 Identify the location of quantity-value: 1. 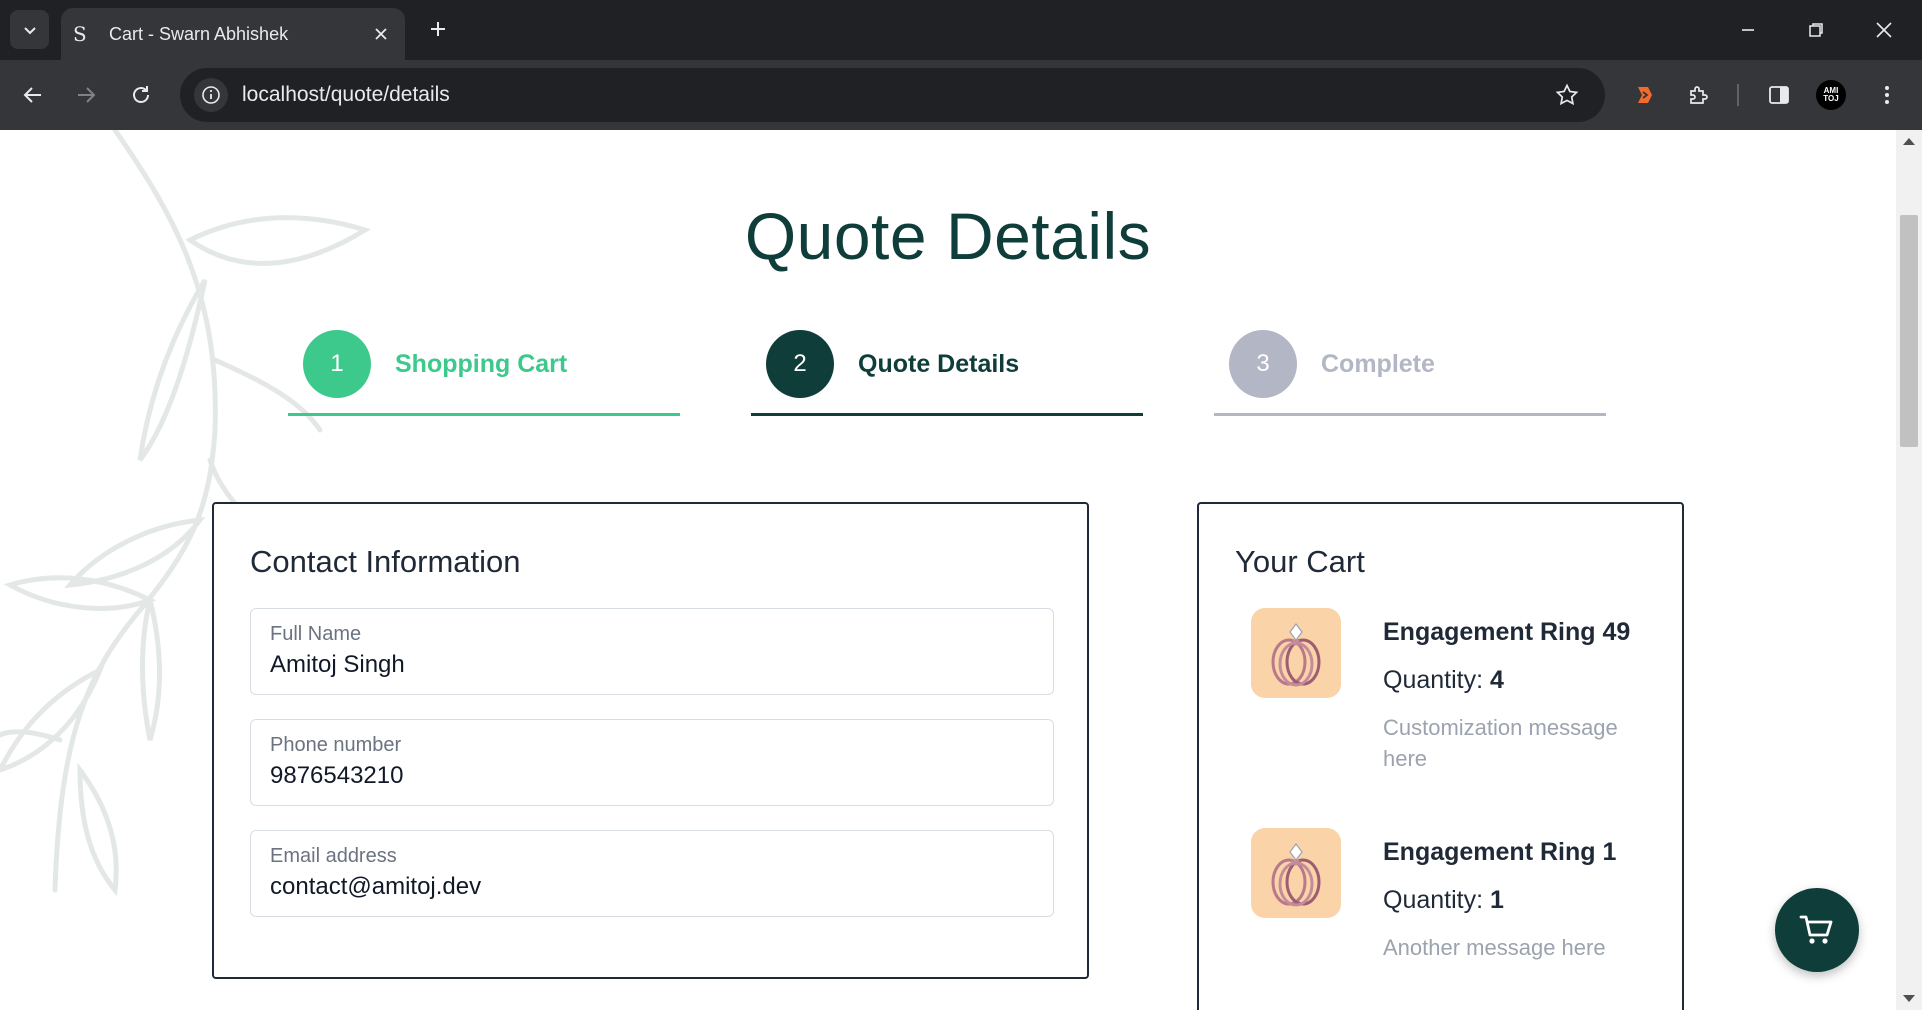
(1497, 900).